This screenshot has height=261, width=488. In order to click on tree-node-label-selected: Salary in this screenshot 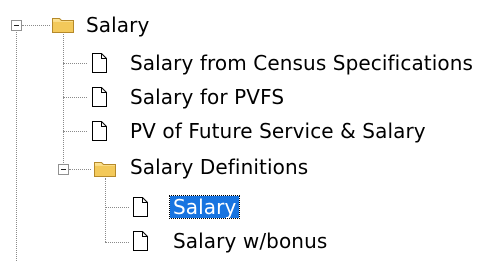, I will do `click(204, 207)`.